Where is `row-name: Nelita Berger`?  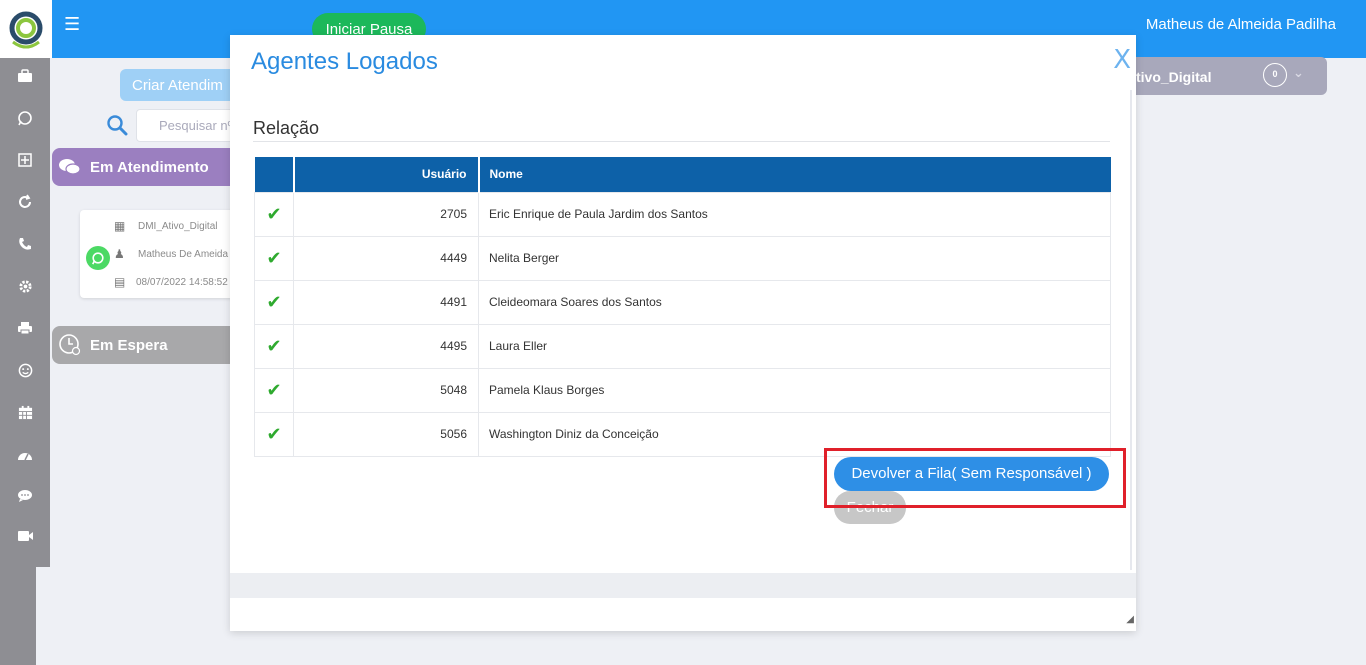 row-name: Nelita Berger is located at coordinates (794, 258).